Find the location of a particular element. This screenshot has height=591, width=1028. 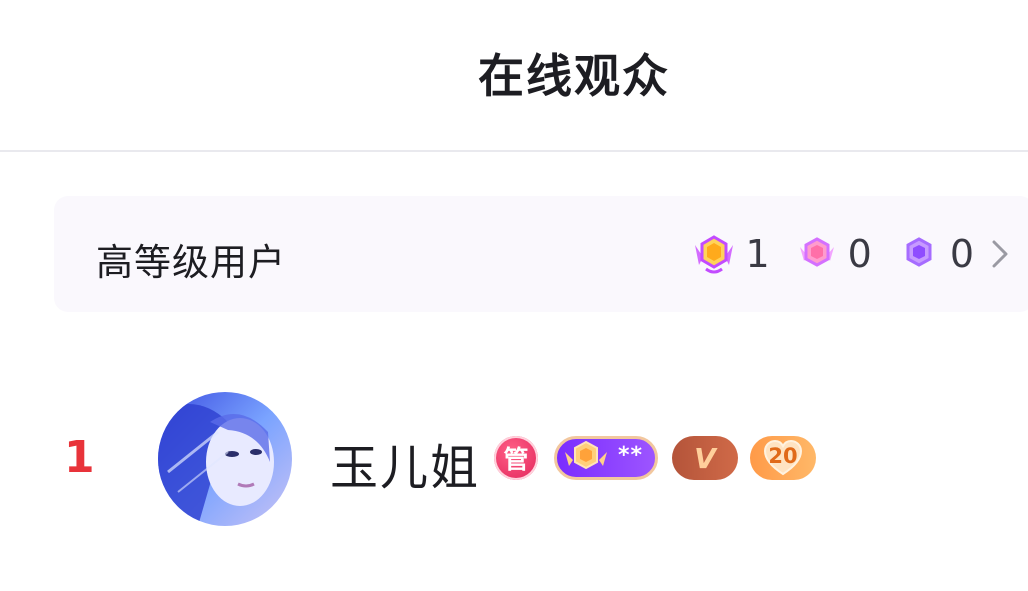

level-badge: ** is located at coordinates (606, 458).